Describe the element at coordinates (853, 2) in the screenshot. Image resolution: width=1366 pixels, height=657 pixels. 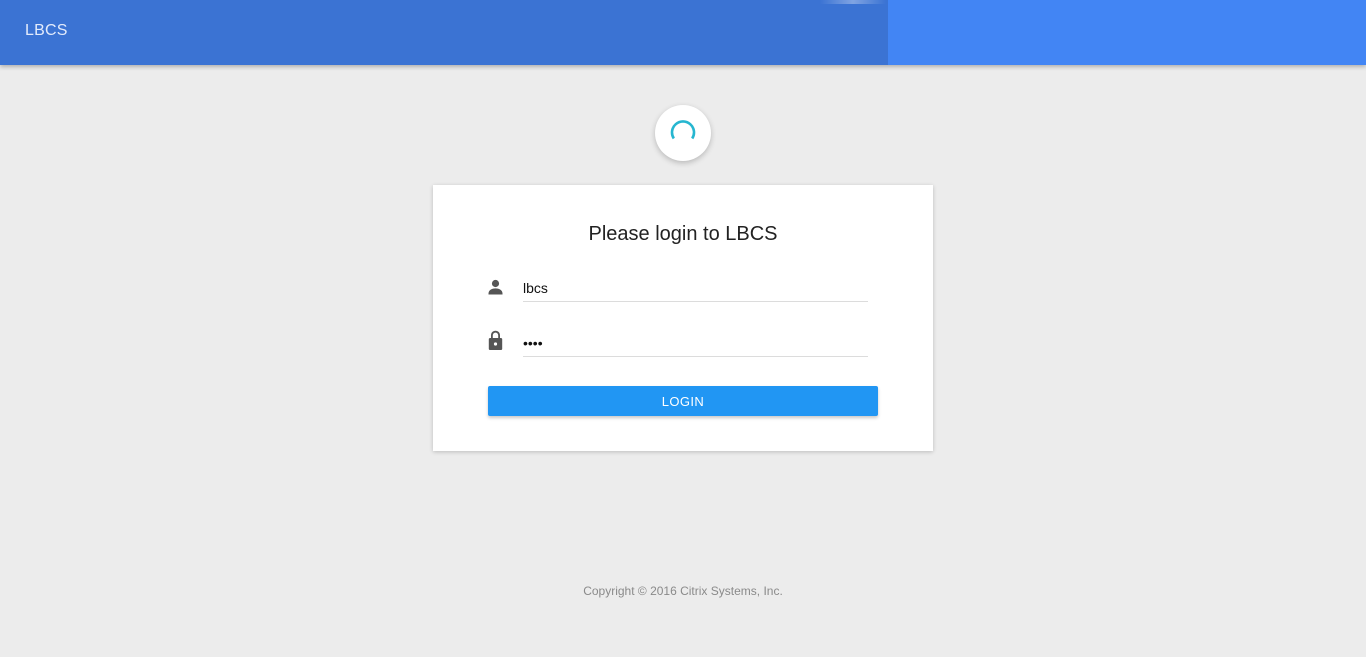
I see `header-highlight` at that location.